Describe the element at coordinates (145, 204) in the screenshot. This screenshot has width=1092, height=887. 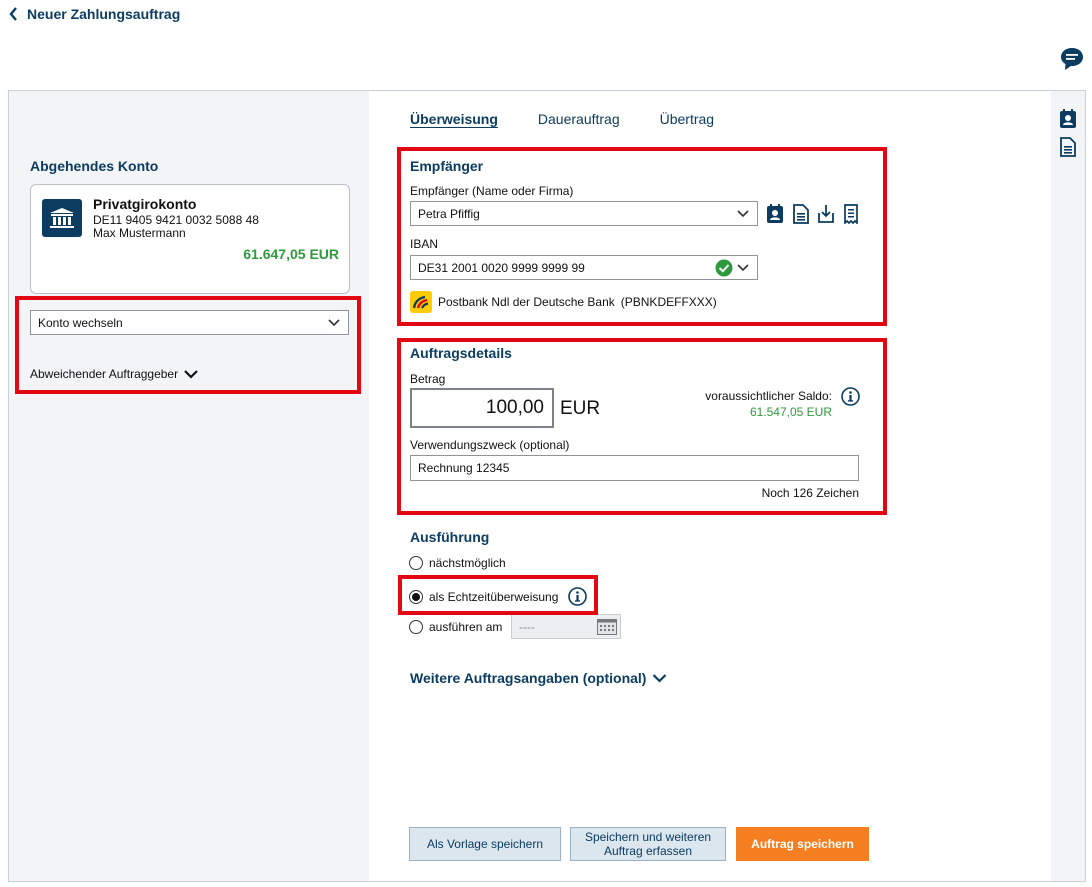
I see `account-name: Privatgirokonto` at that location.